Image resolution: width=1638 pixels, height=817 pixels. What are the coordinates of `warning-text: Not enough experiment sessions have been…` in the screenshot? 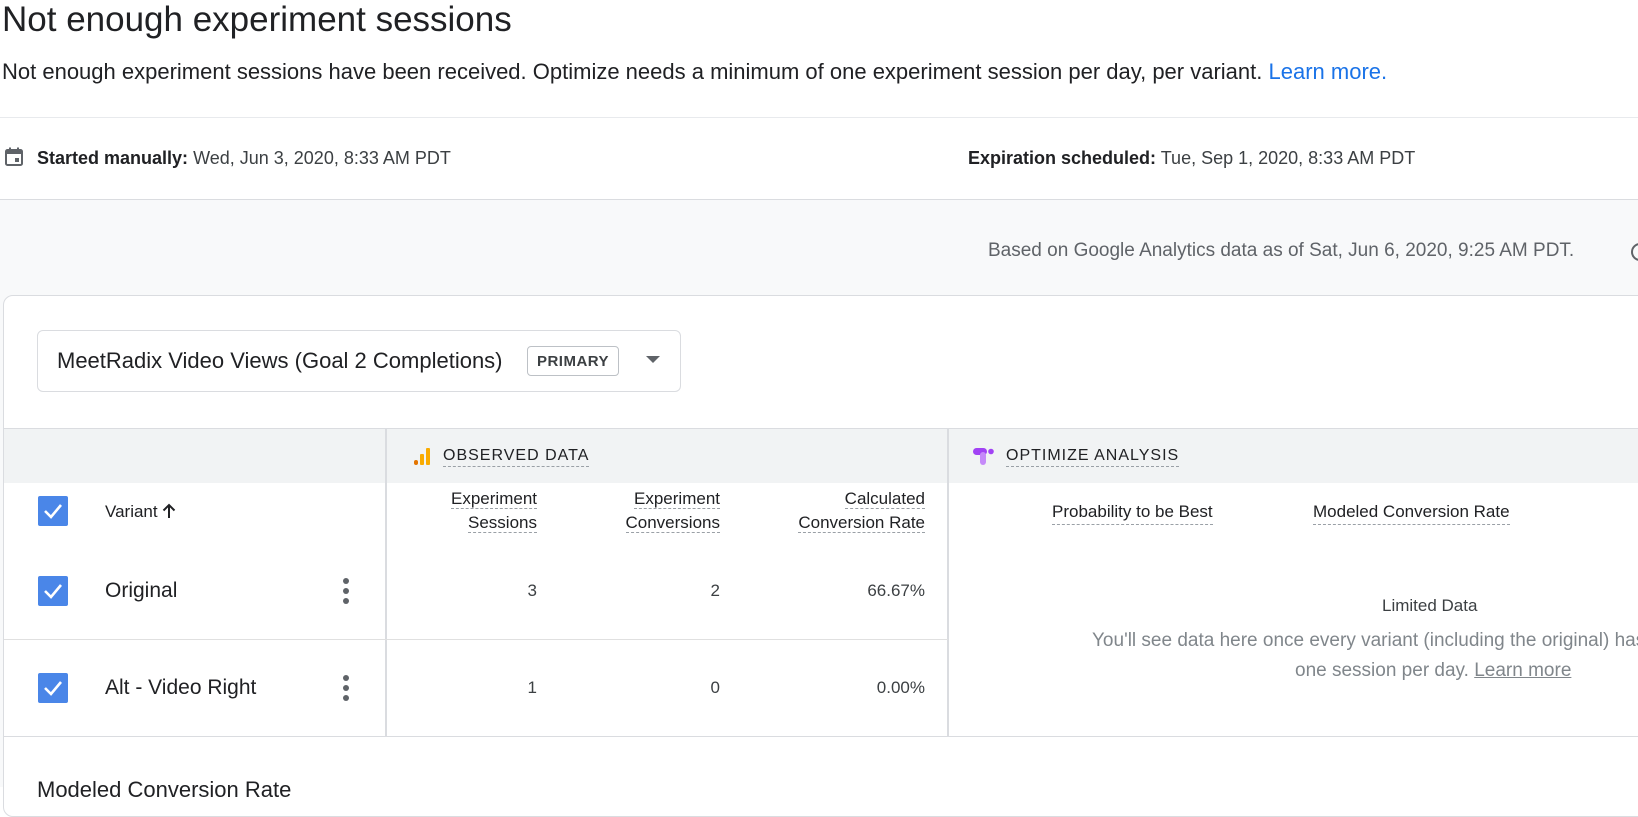 It's located at (632, 71).